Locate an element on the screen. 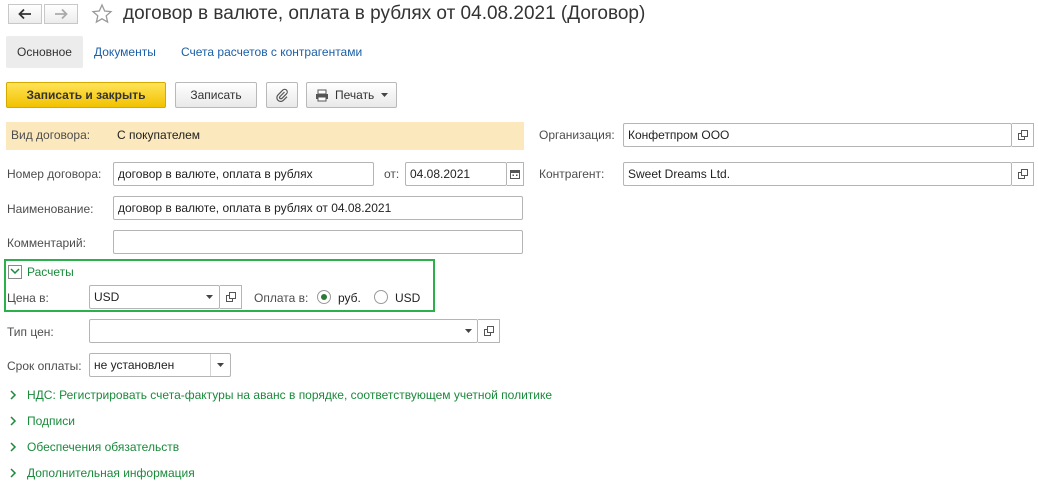  open-organization-button is located at coordinates (1023, 135).